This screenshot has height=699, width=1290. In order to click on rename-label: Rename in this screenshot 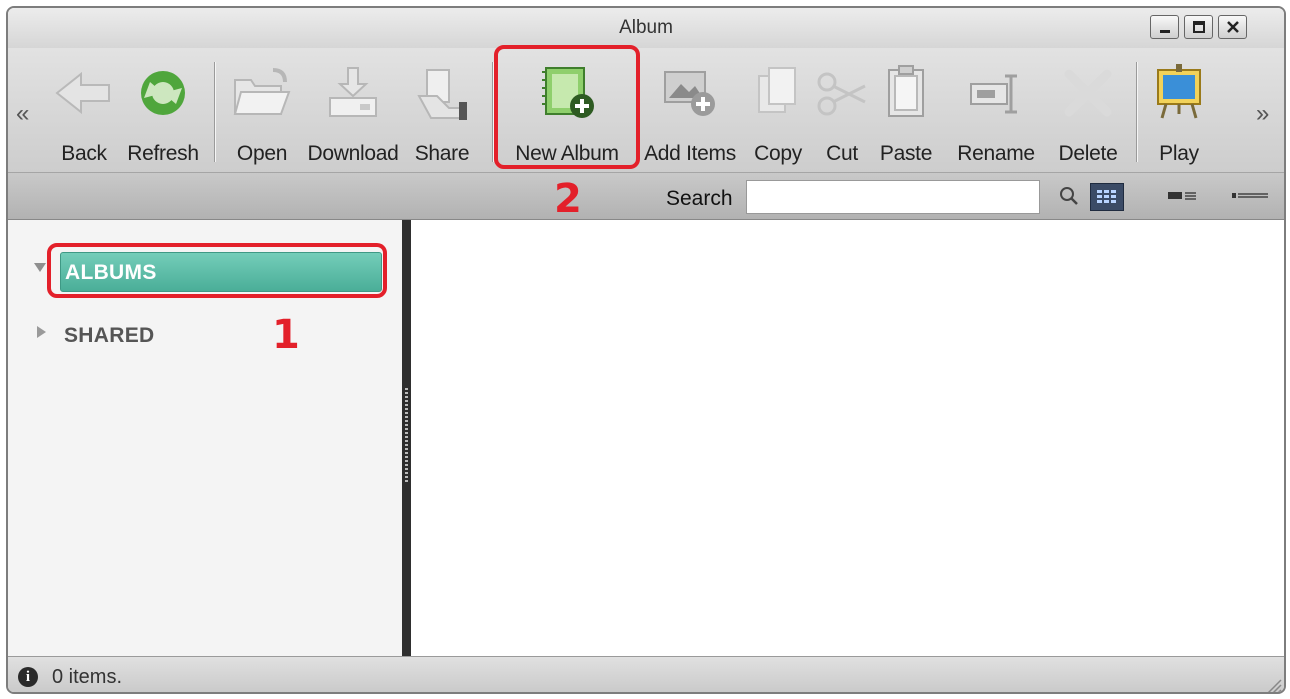, I will do `click(996, 153)`.